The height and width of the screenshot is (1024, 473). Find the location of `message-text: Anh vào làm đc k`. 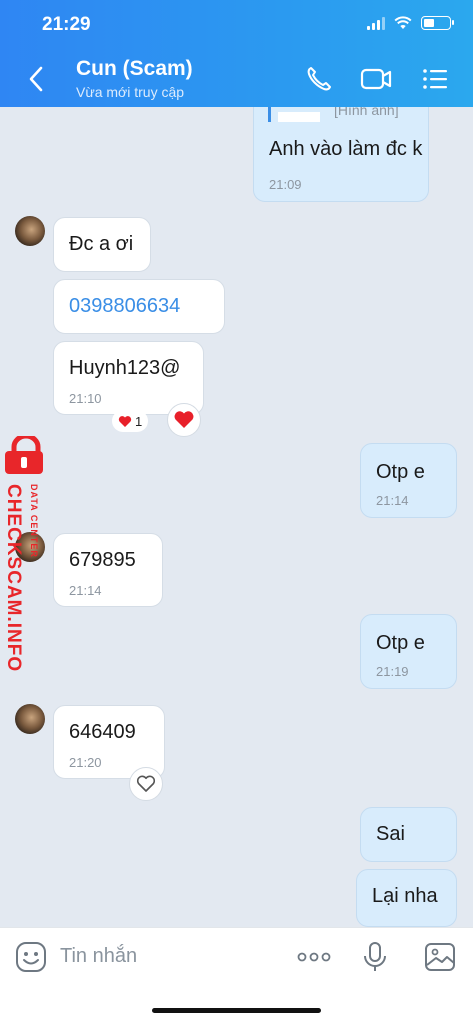

message-text: Anh vào làm đc k is located at coordinates (346, 149).